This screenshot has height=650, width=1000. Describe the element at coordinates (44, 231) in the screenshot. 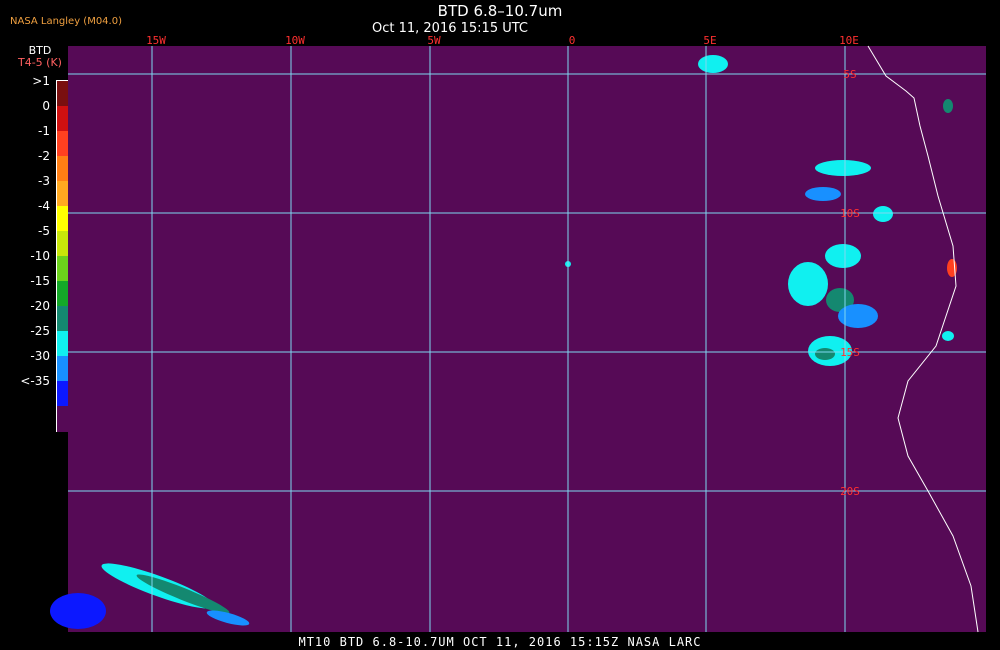

I see `legend-tick: -5` at that location.